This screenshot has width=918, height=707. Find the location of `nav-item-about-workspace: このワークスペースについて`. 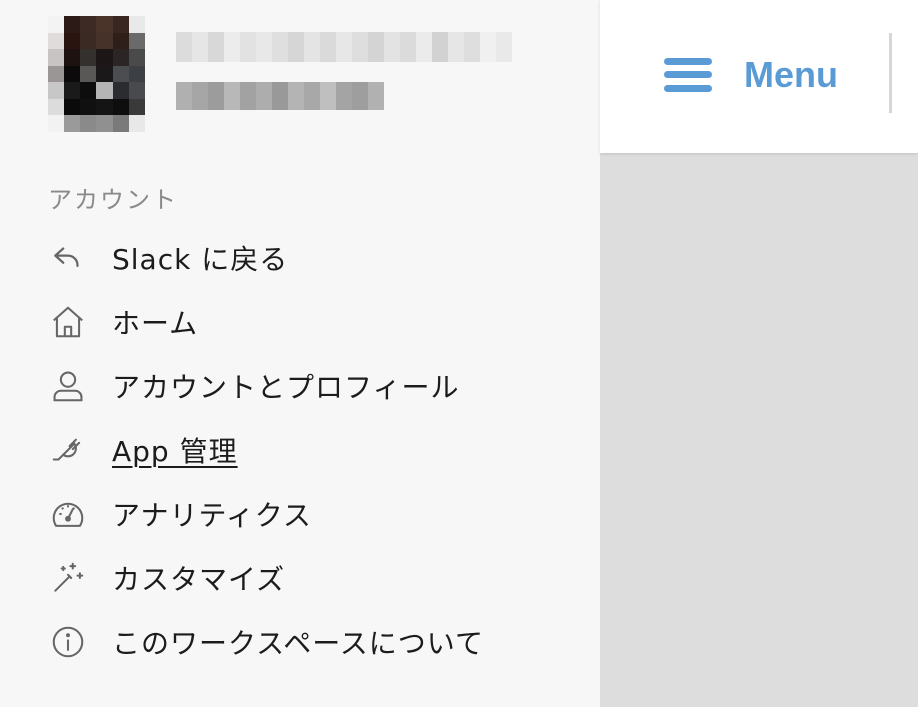

nav-item-about-workspace: このワークスペースについて is located at coordinates (300, 642).